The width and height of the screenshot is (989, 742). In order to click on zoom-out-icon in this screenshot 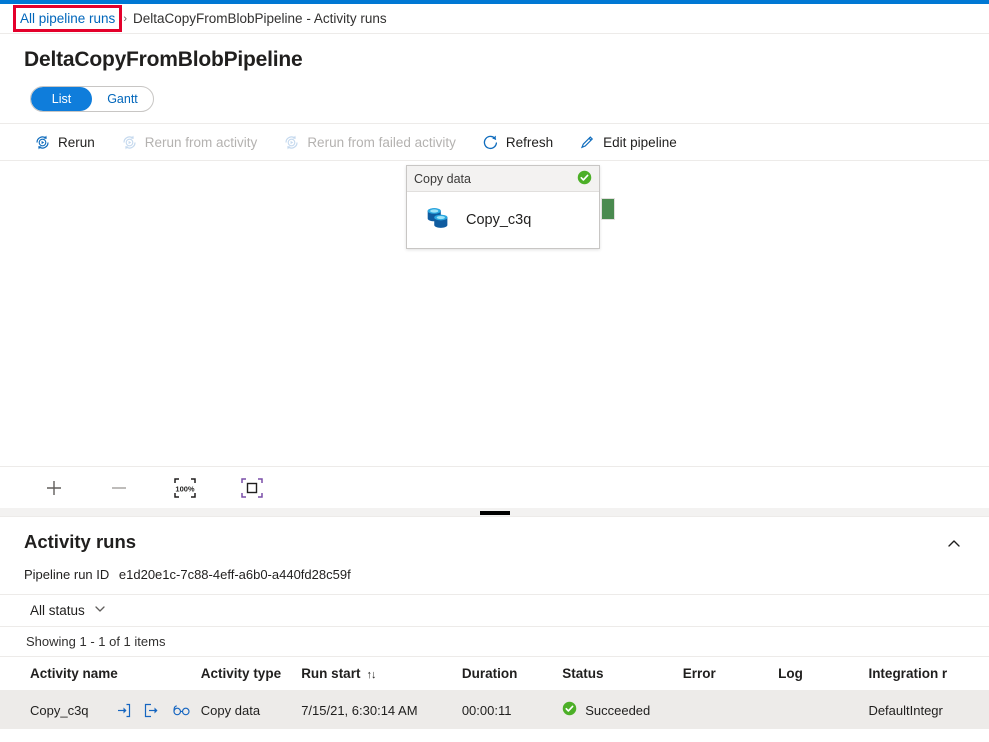, I will do `click(119, 488)`.